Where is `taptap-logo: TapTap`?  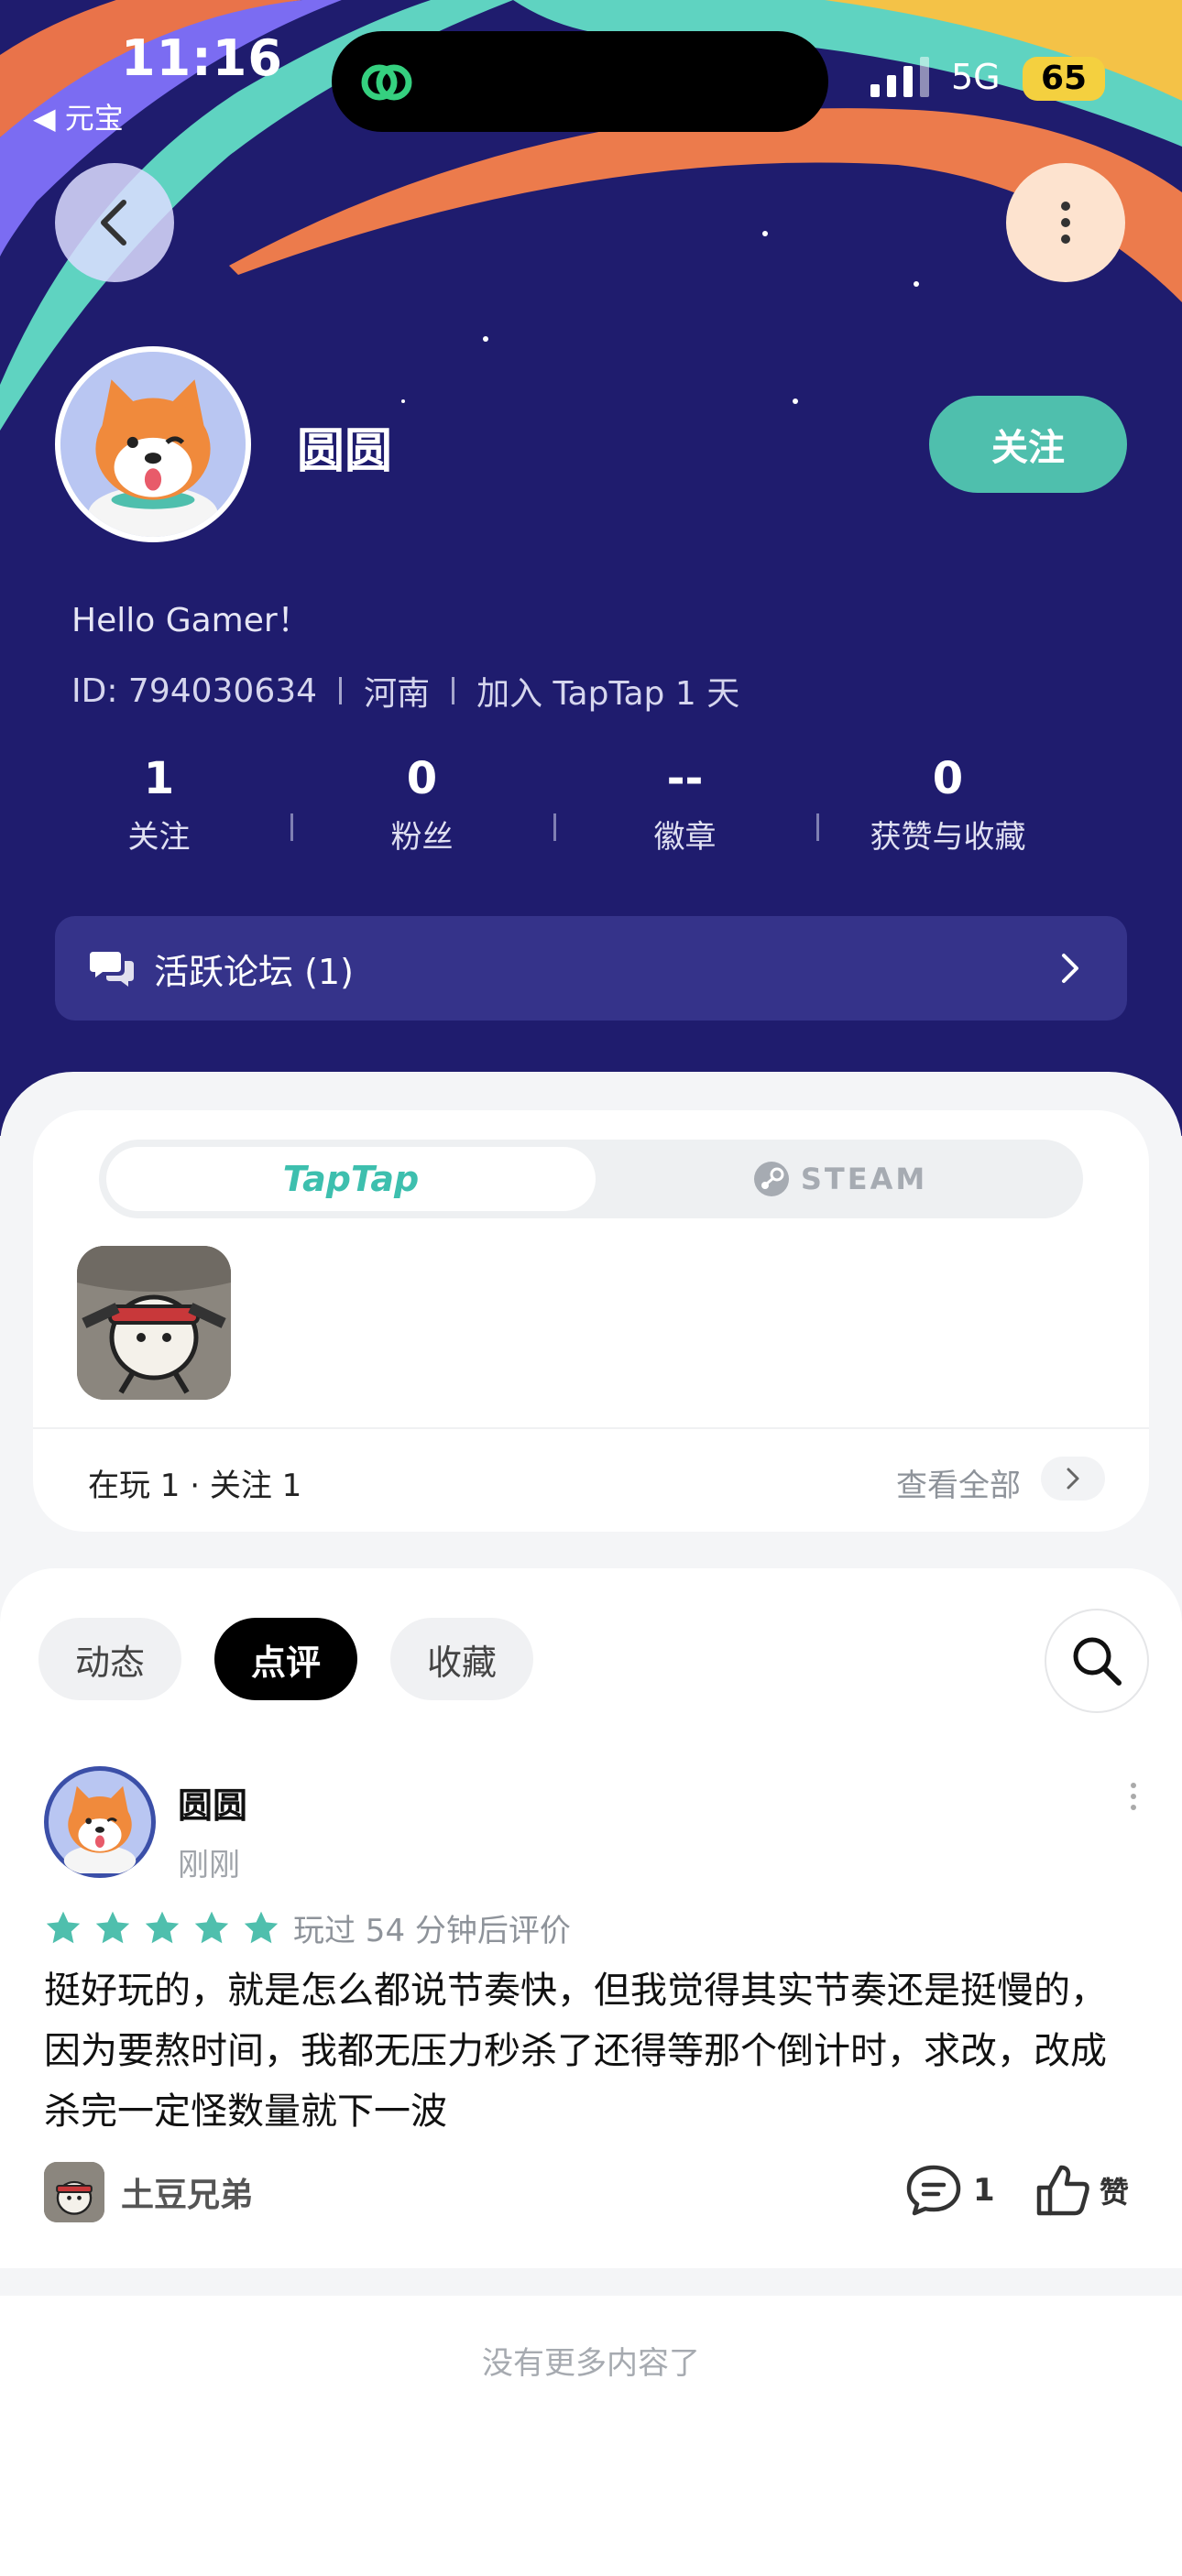 taptap-logo: TapTap is located at coordinates (351, 1179).